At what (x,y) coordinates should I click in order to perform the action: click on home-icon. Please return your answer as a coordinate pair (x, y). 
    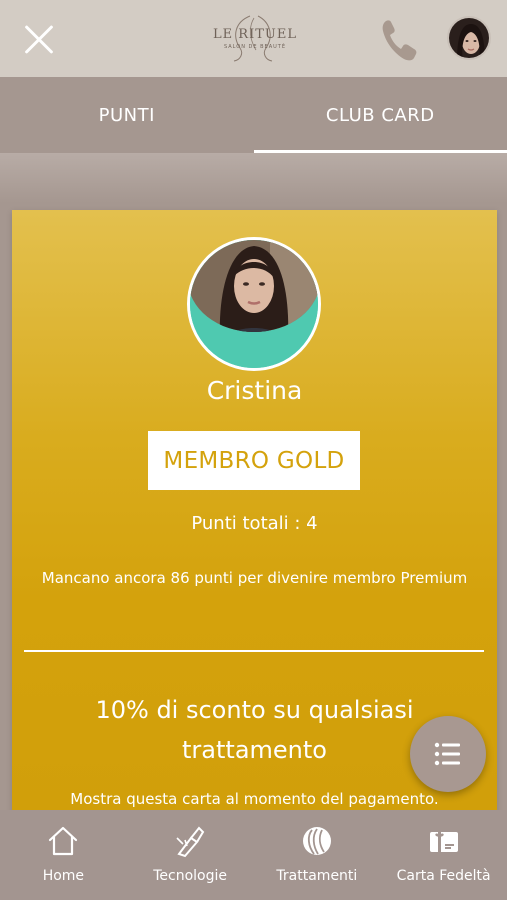
    Looking at the image, I should click on (63, 841).